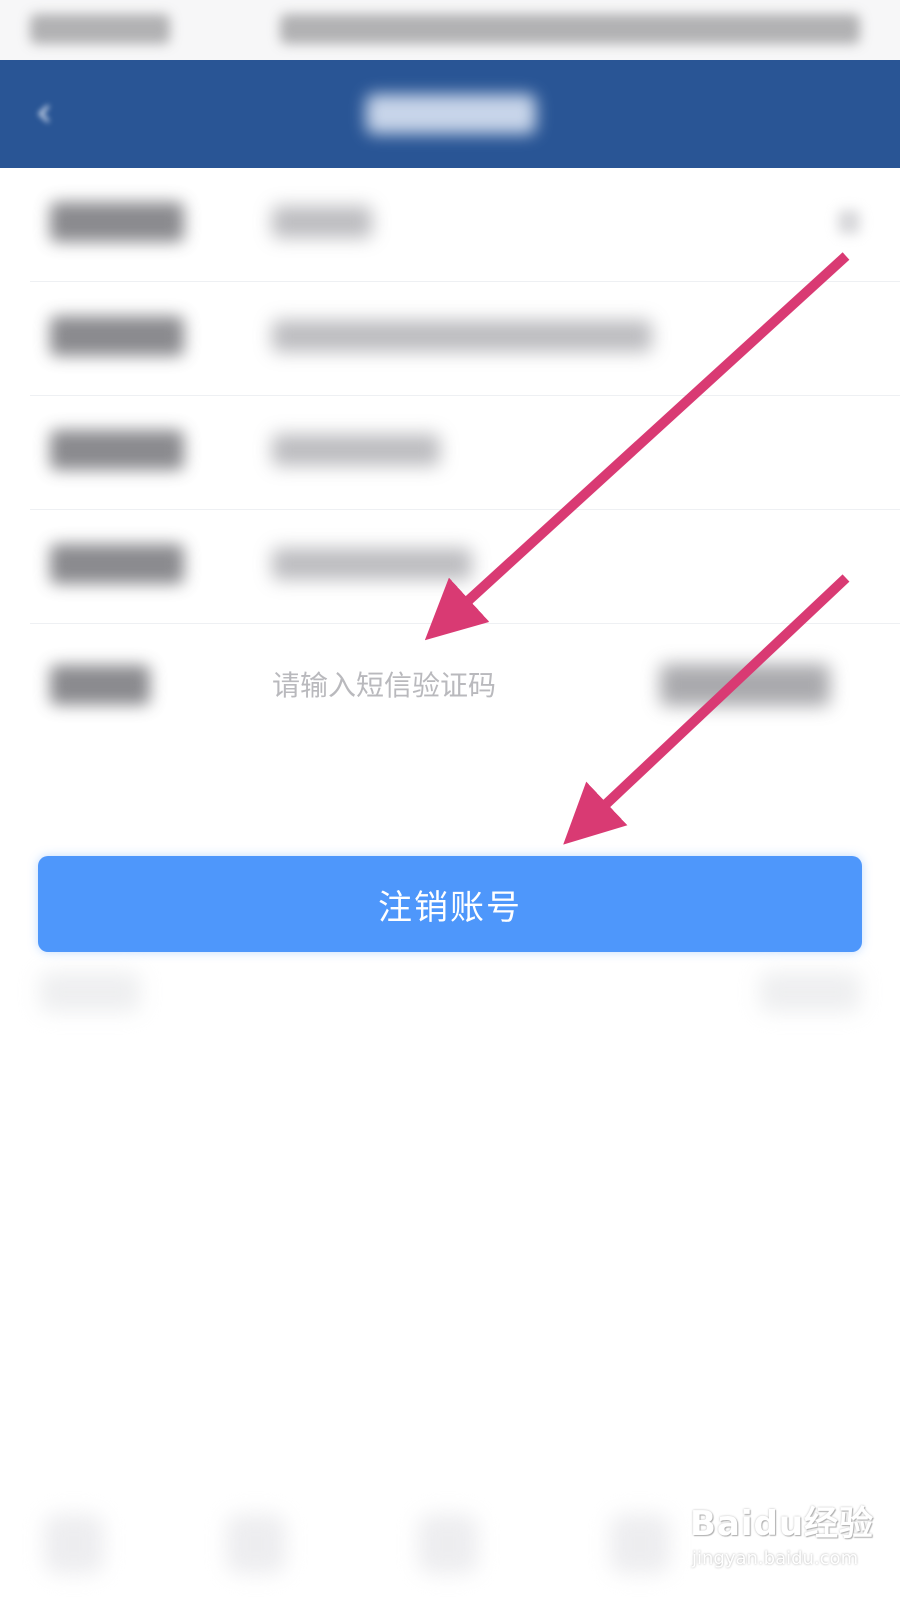  What do you see at coordinates (570, 29) in the screenshot?
I see `status-icons-blur` at bounding box center [570, 29].